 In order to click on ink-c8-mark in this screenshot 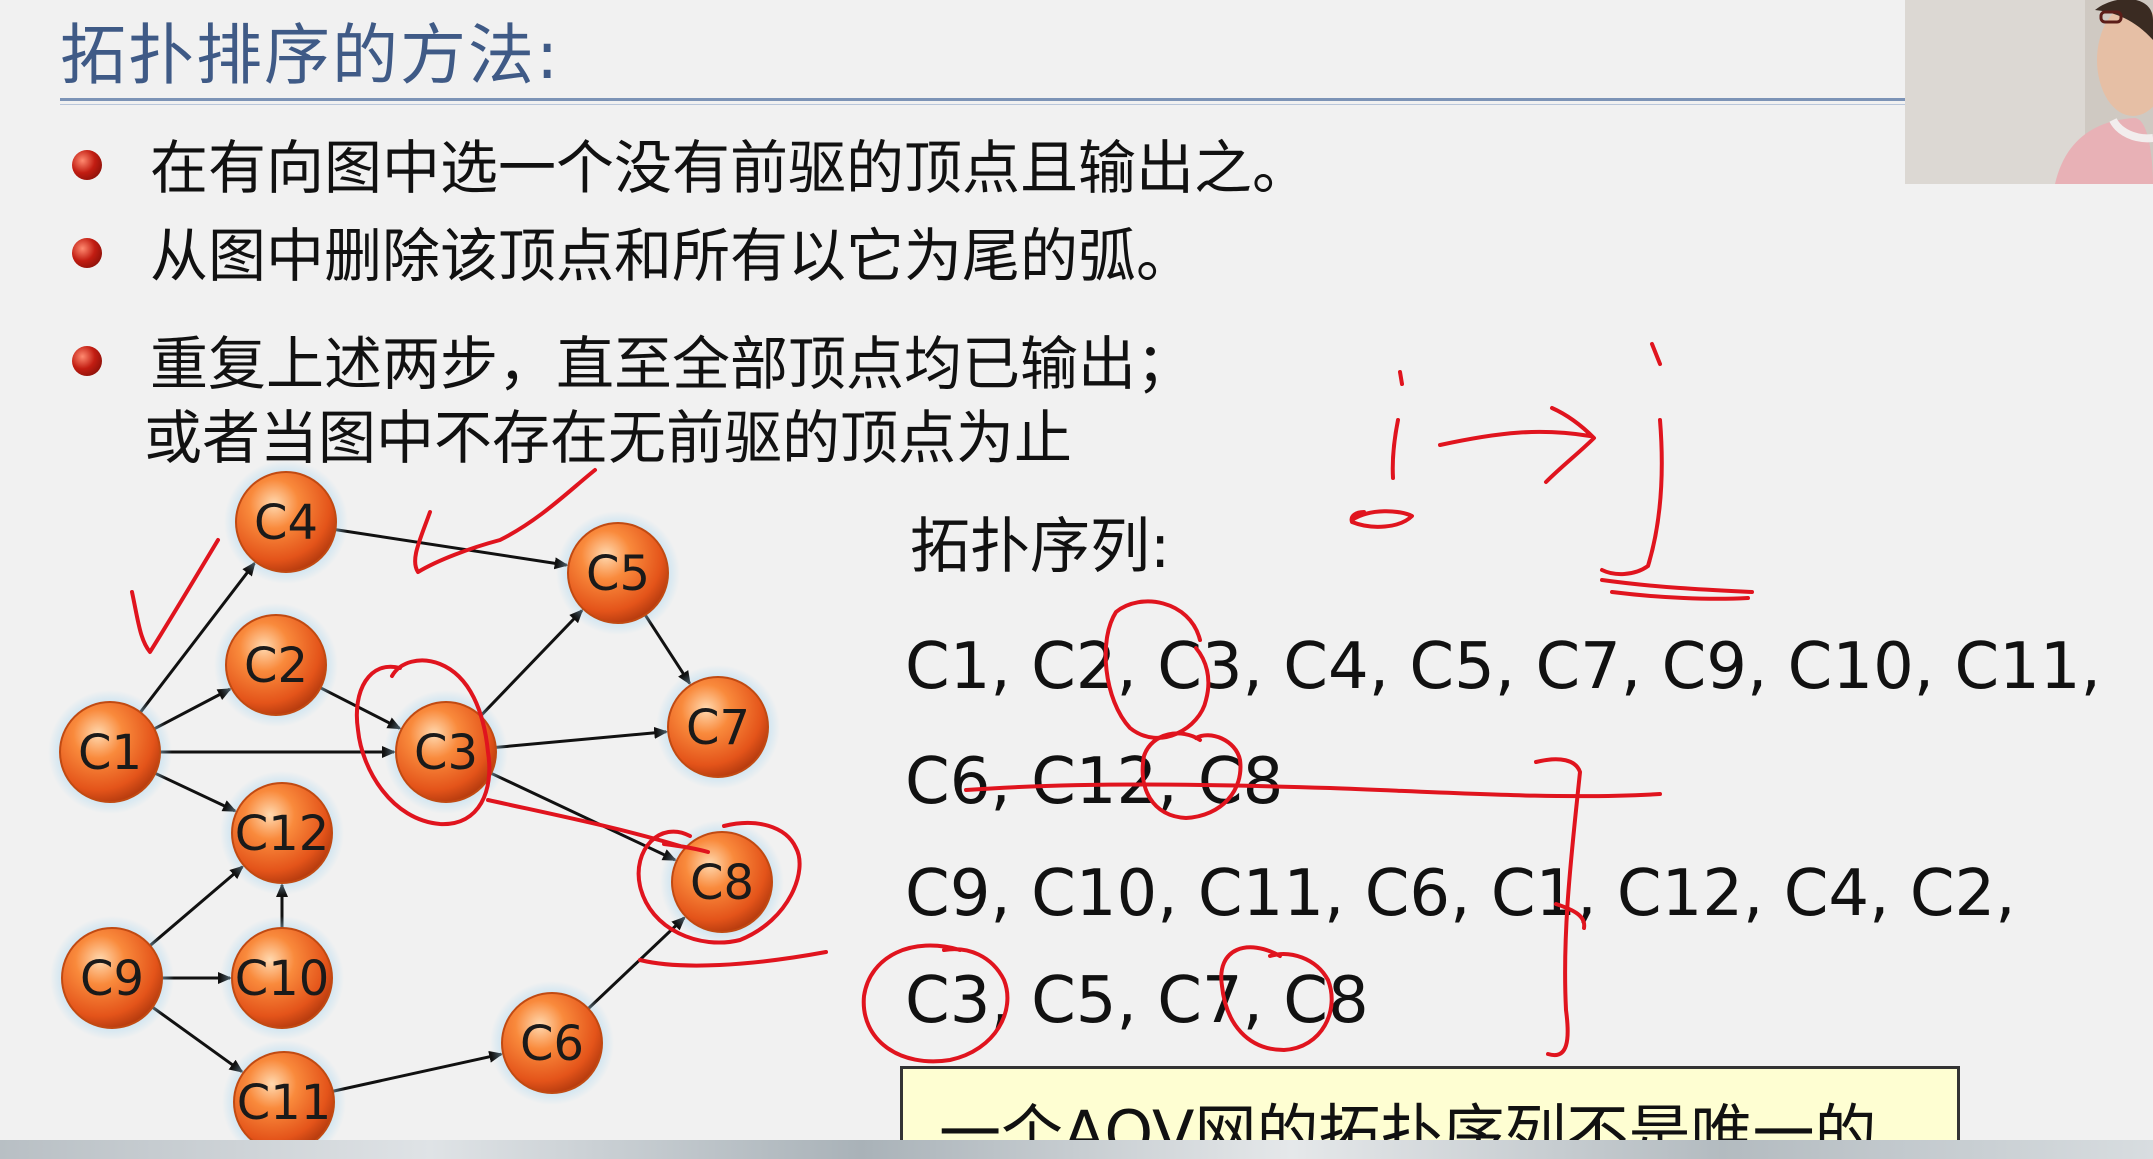, I will do `click(686, 848)`.